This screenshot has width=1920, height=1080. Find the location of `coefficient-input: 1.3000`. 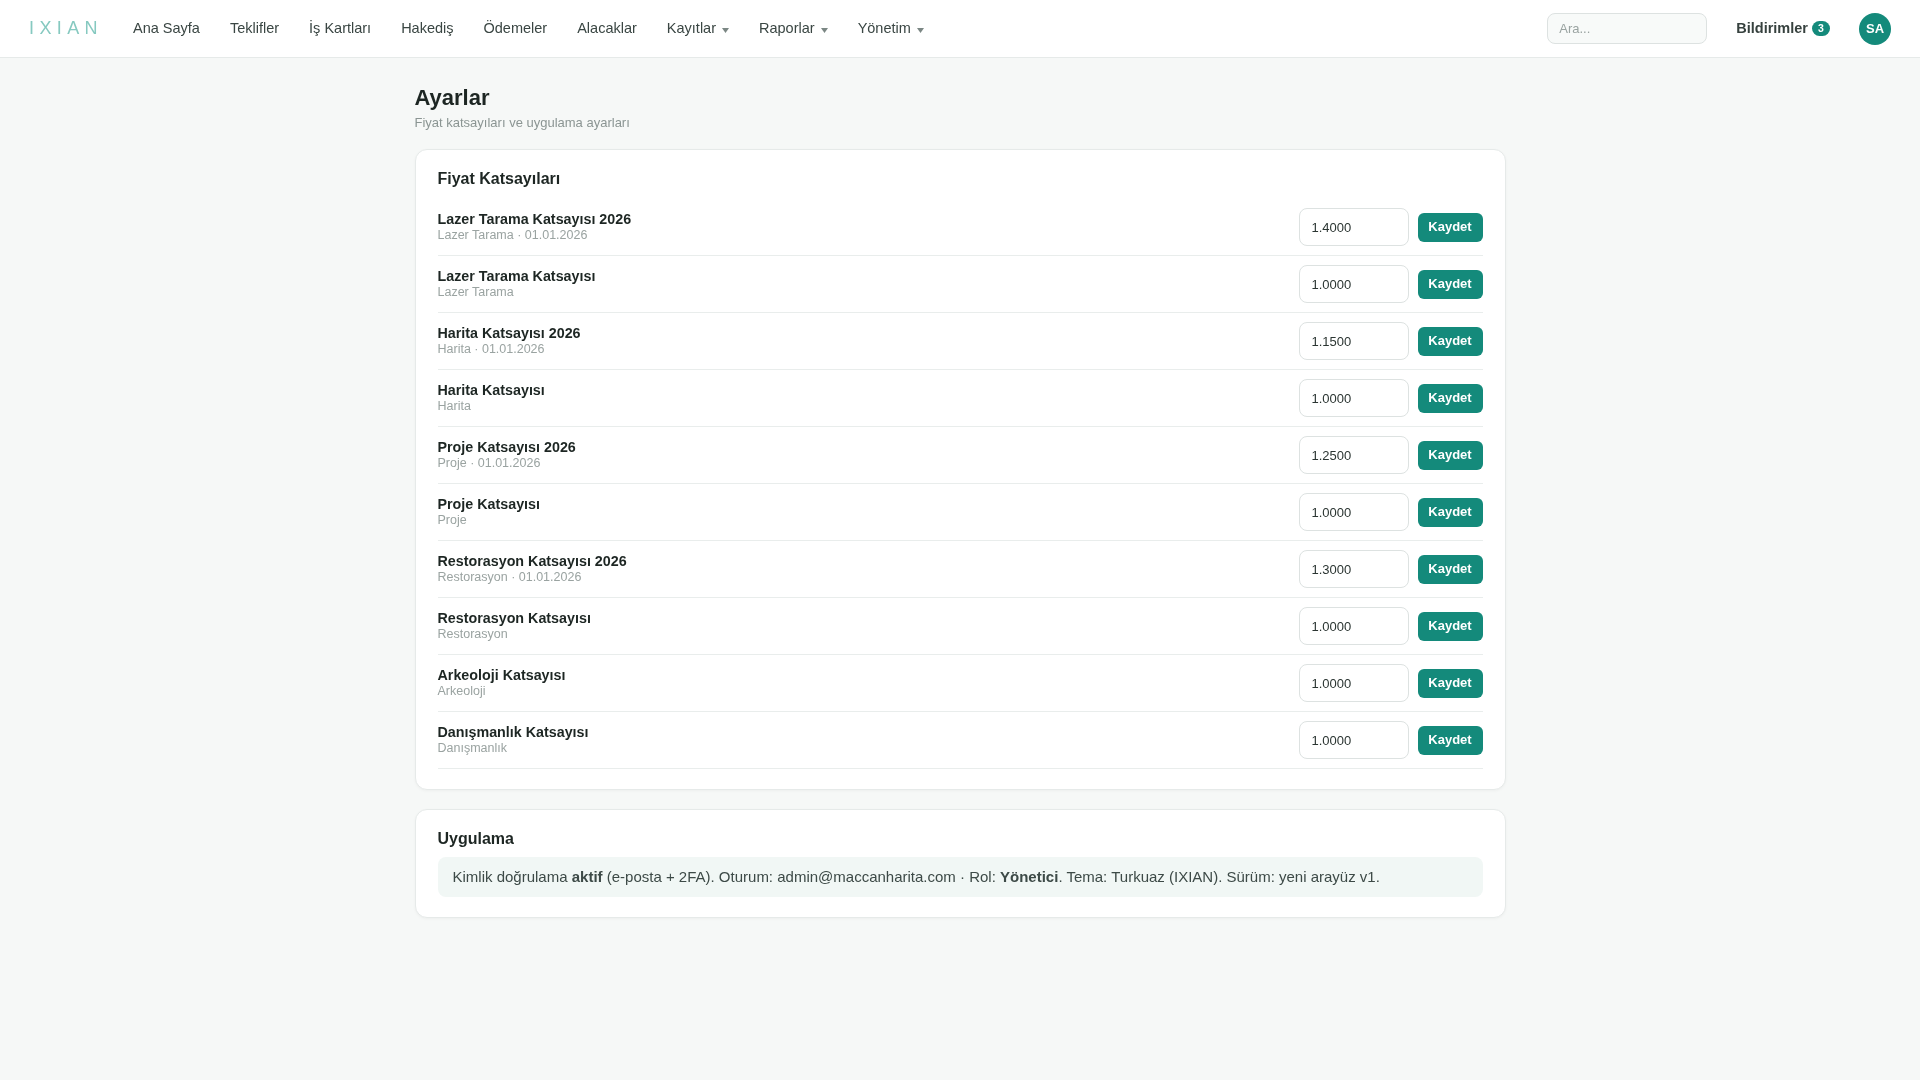

coefficient-input: 1.3000 is located at coordinates (1353, 569).